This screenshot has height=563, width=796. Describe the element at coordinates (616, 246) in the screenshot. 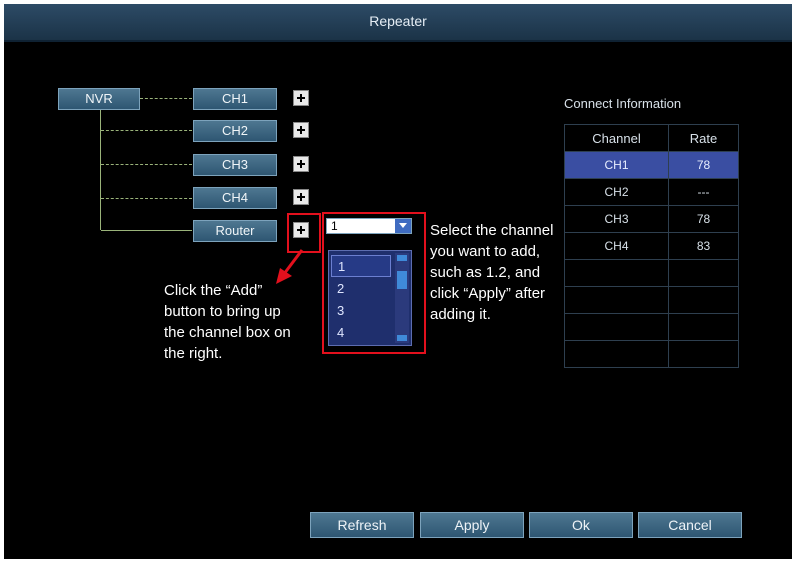

I see `cell-channel: CH4` at that location.